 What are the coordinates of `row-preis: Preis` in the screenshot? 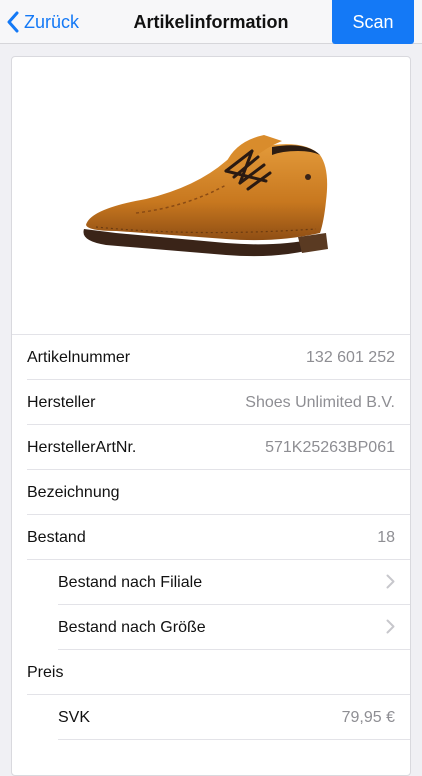 It's located at (211, 672).